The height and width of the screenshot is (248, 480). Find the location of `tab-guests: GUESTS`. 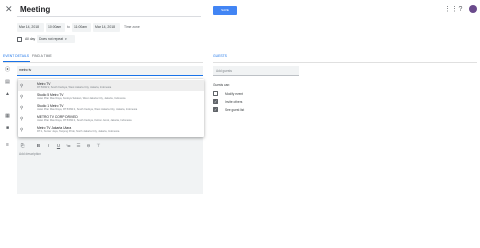

tab-guests: GUESTS is located at coordinates (220, 56).